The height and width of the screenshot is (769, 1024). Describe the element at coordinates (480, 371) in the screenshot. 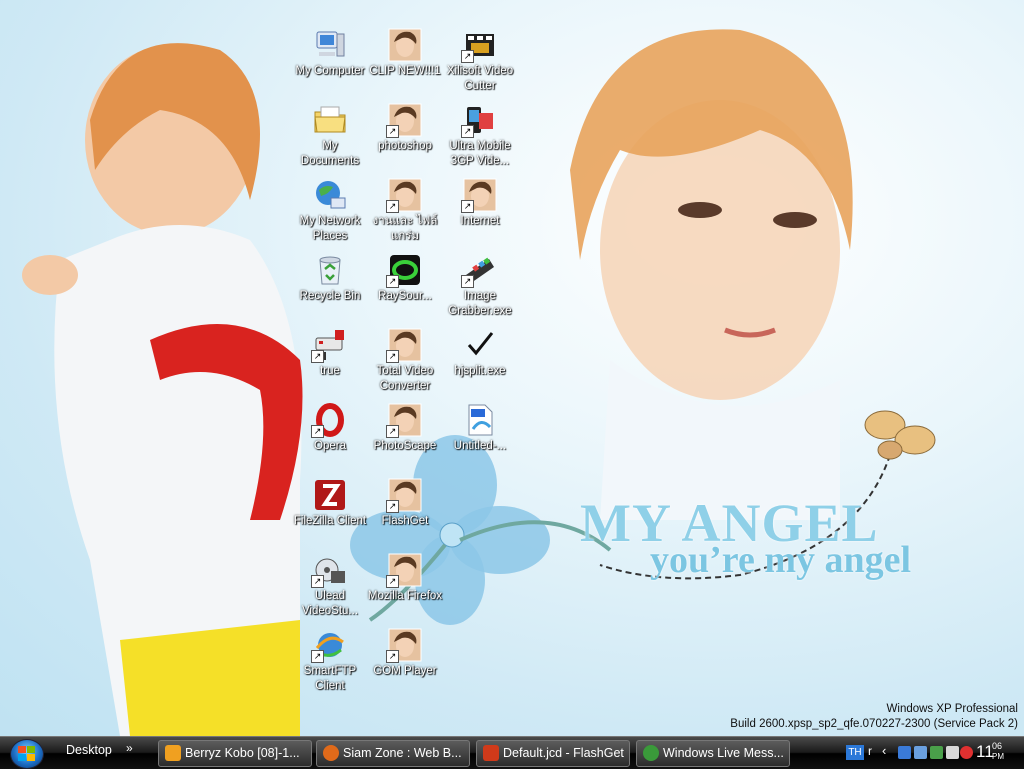

I see `desktop-icon-label: hjsplit.exe` at that location.